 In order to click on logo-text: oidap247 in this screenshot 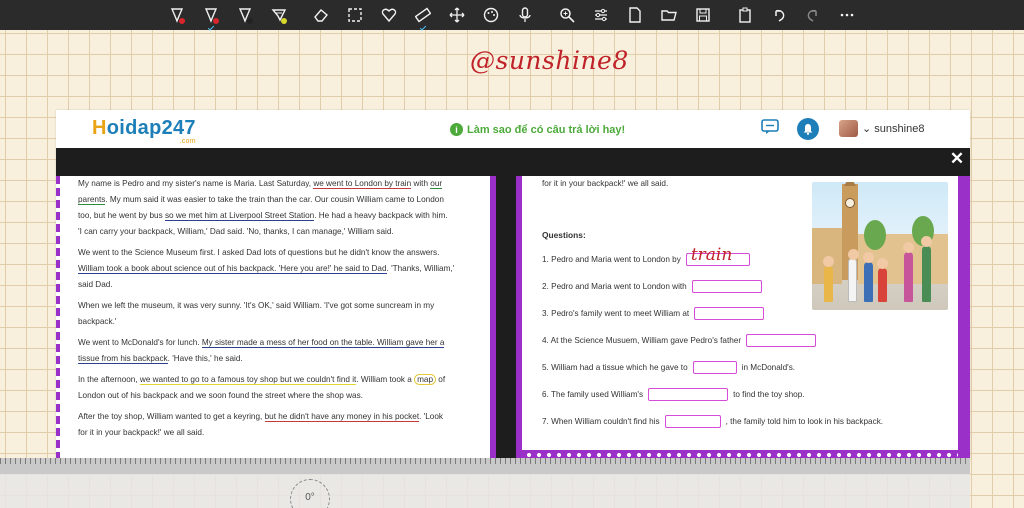, I will do `click(151, 128)`.